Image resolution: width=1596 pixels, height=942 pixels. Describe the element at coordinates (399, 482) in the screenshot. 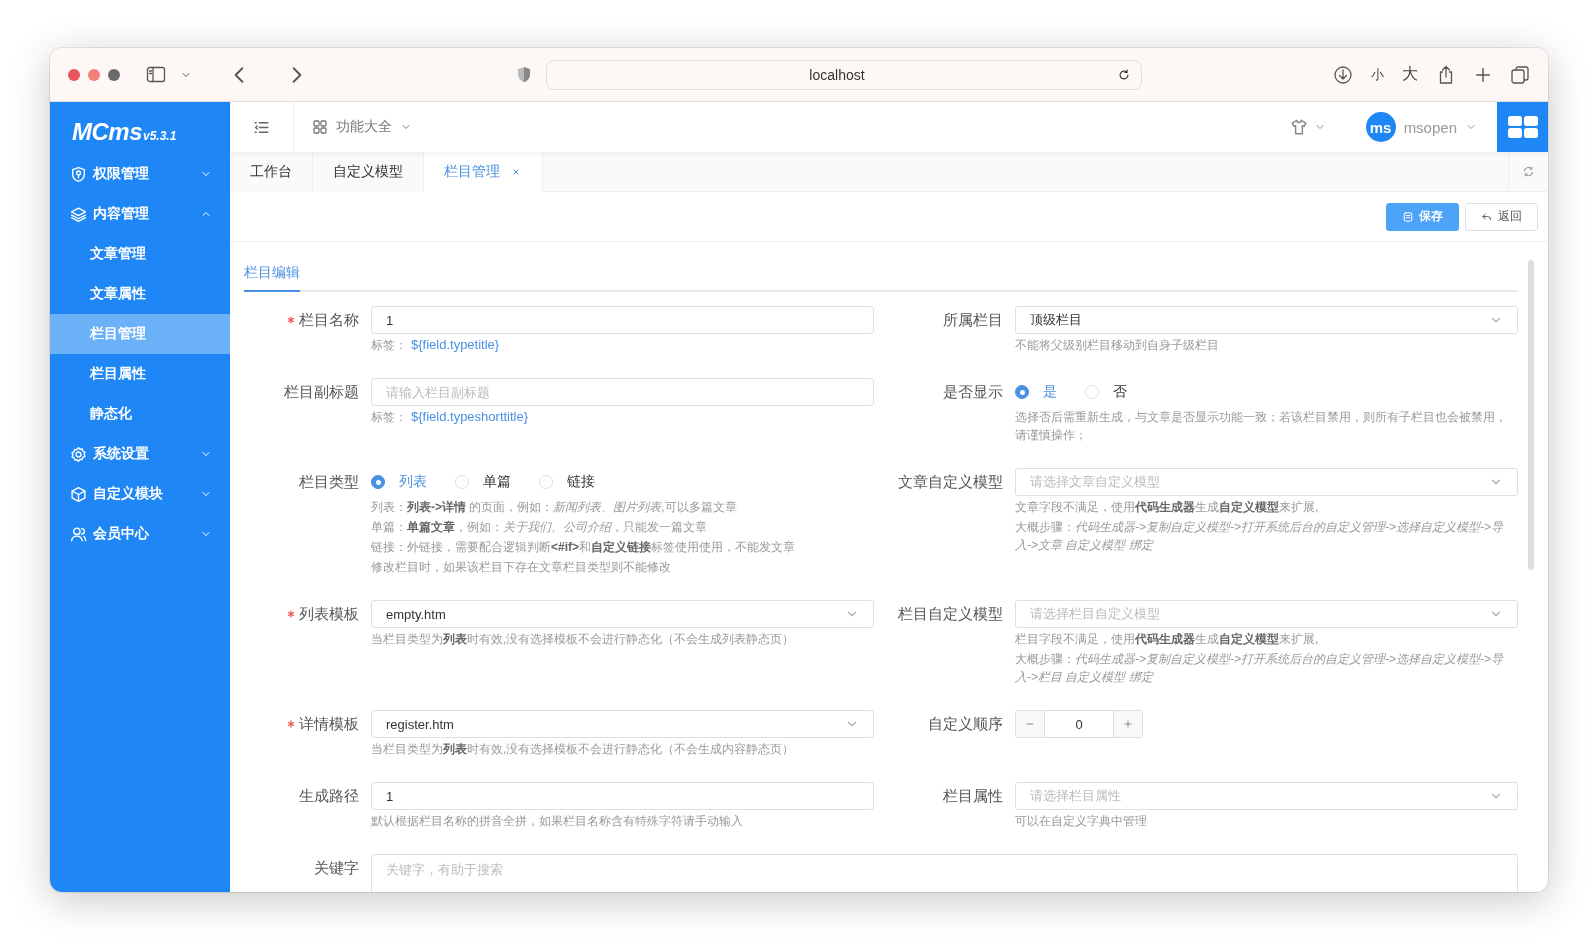

I see `radio-option: 列表` at that location.